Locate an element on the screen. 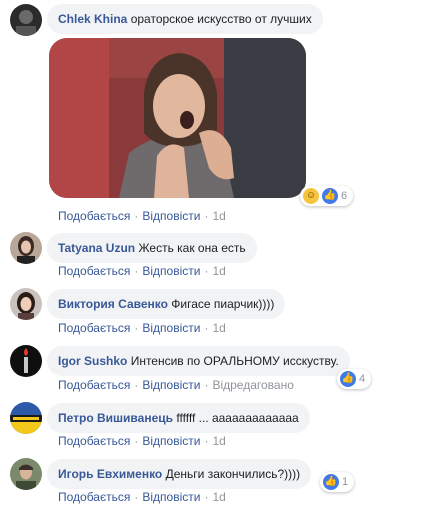 The width and height of the screenshot is (422, 509). reactions-summary: 👍 4 is located at coordinates (354, 379).